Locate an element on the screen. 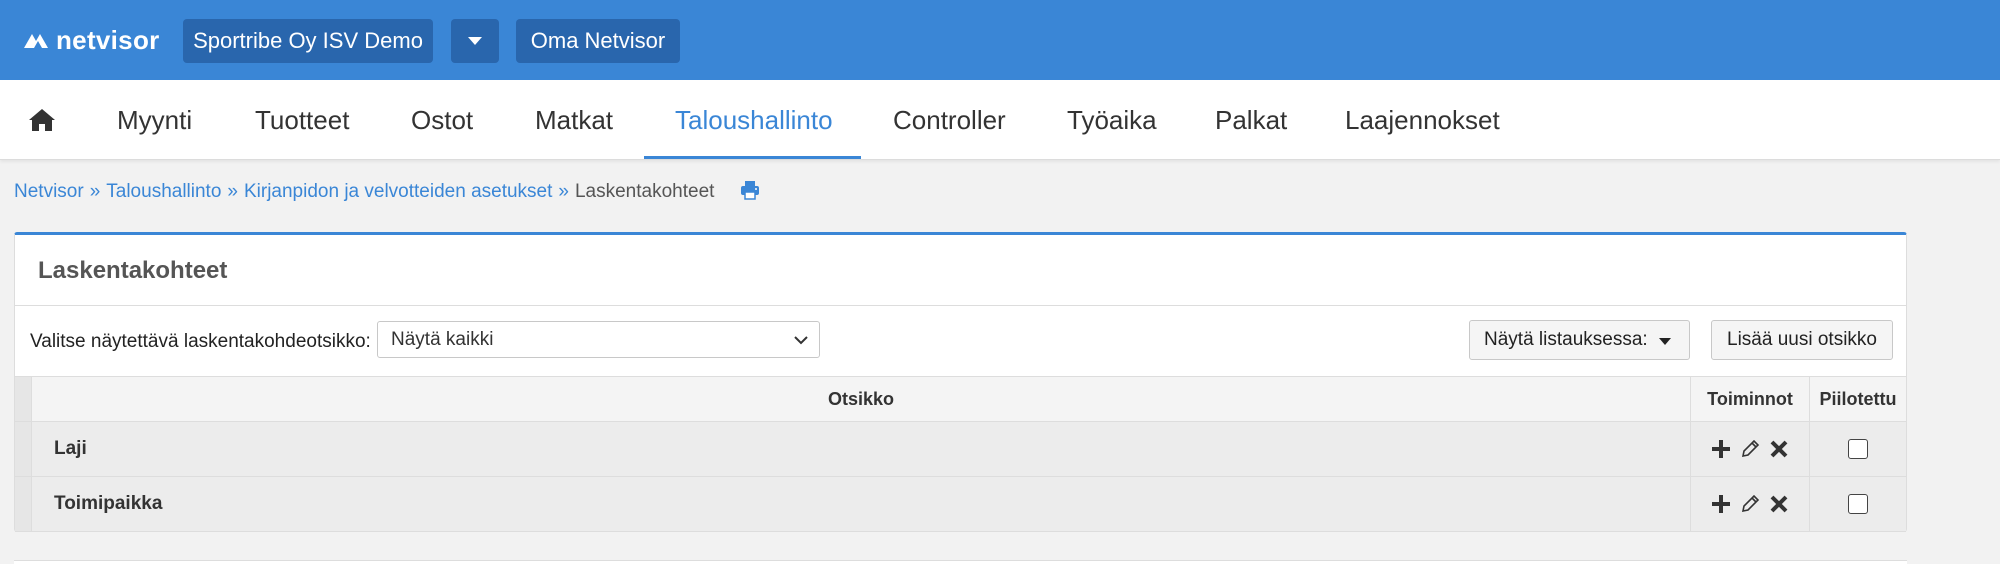  home-icon is located at coordinates (42, 120).